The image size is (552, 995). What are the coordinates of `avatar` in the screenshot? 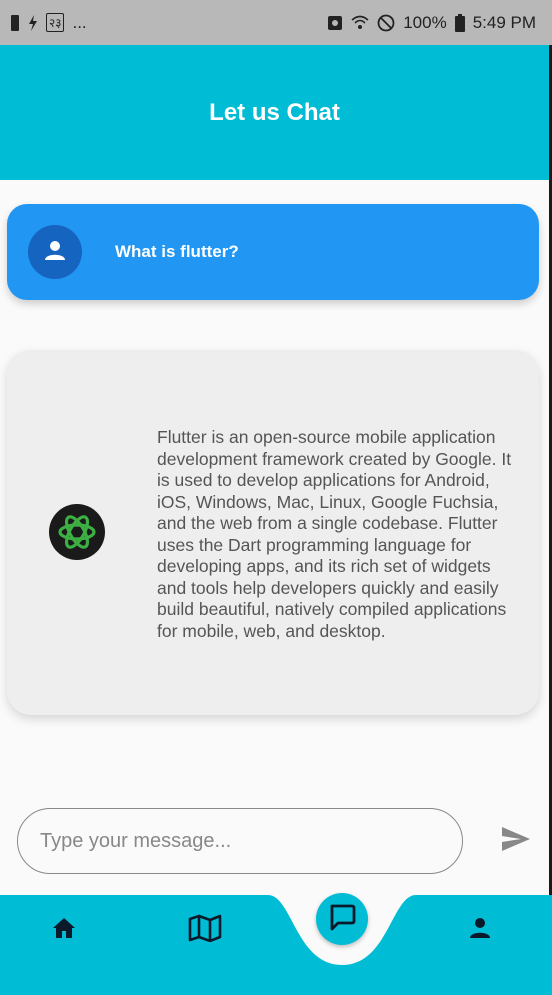 It's located at (55, 252).